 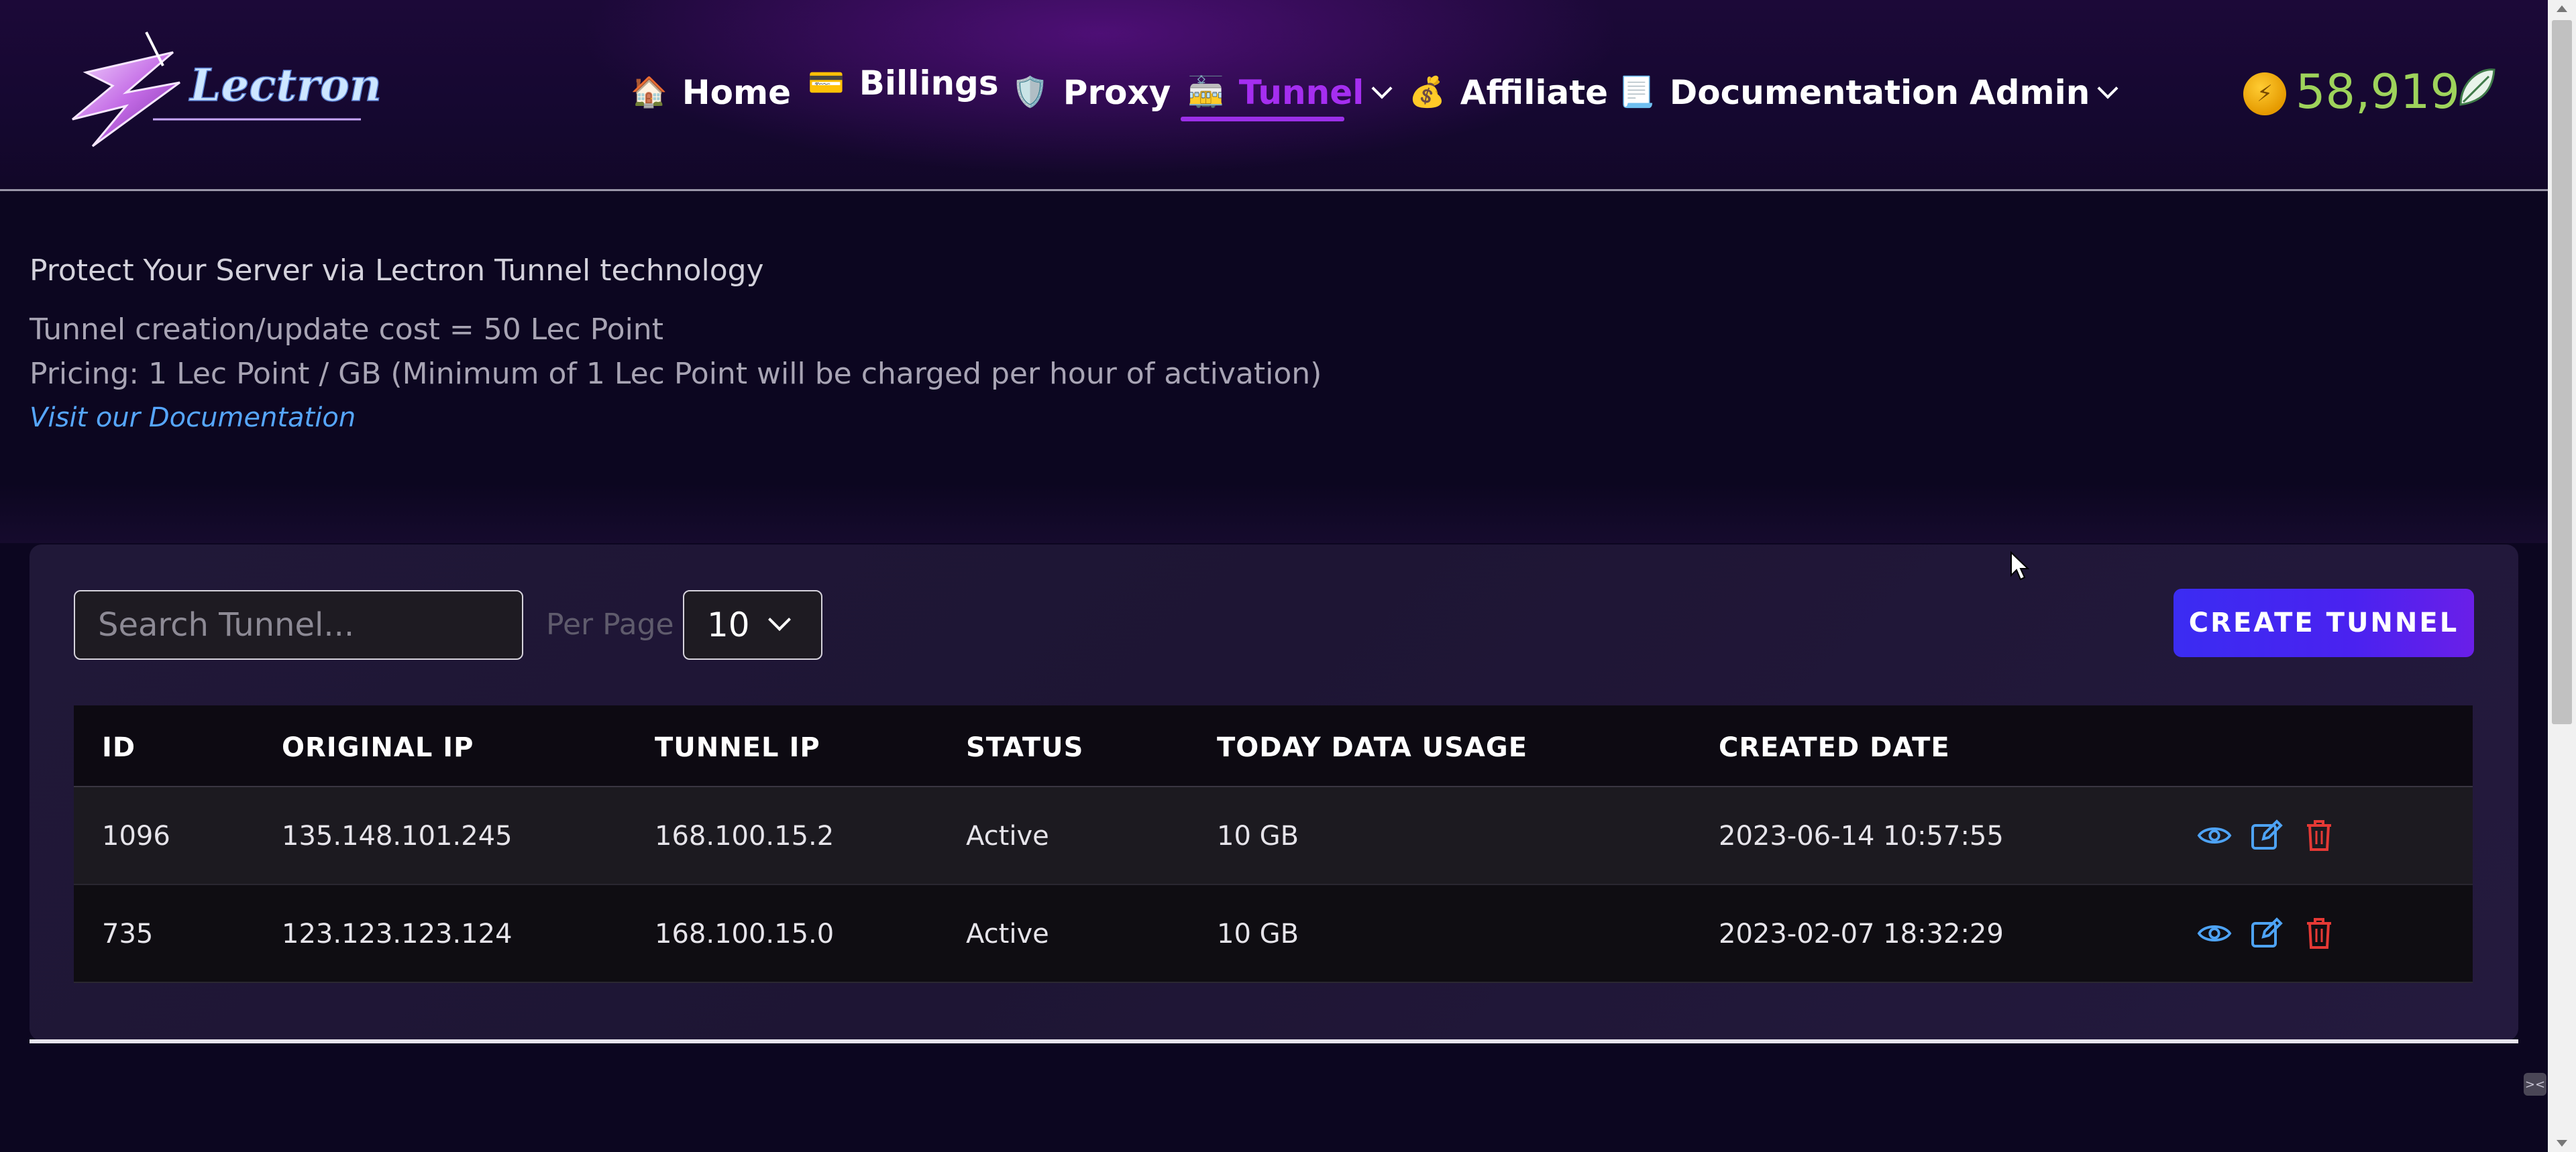 I want to click on cell-original-ip: 135.148.101.245, so click(x=397, y=836).